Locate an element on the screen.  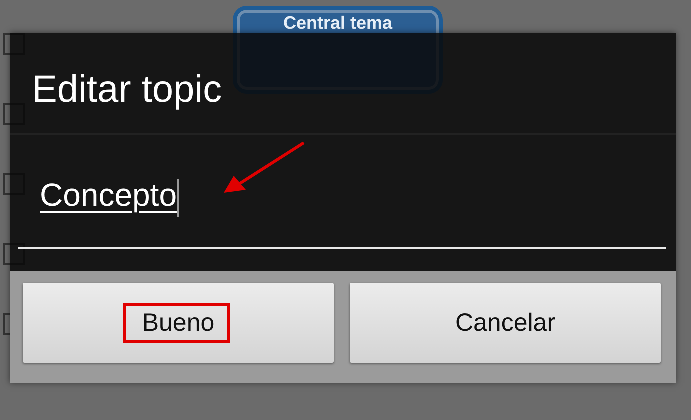
dialog-button: Cancelar is located at coordinates (505, 323).